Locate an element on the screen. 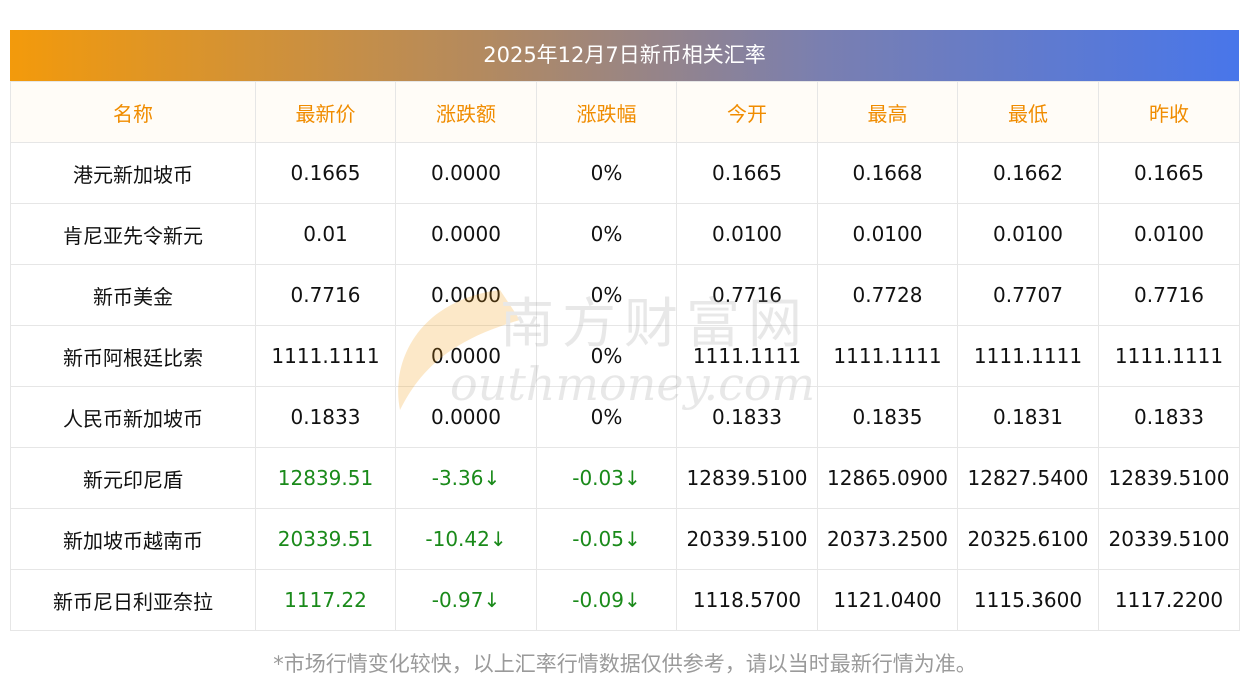  cell-open-price: 1118.5700 is located at coordinates (747, 600).